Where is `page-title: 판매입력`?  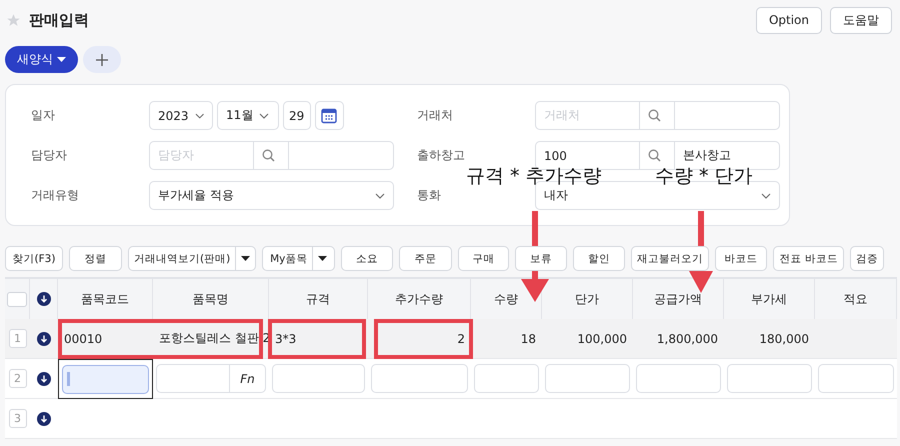 page-title: 판매입력 is located at coordinates (59, 20).